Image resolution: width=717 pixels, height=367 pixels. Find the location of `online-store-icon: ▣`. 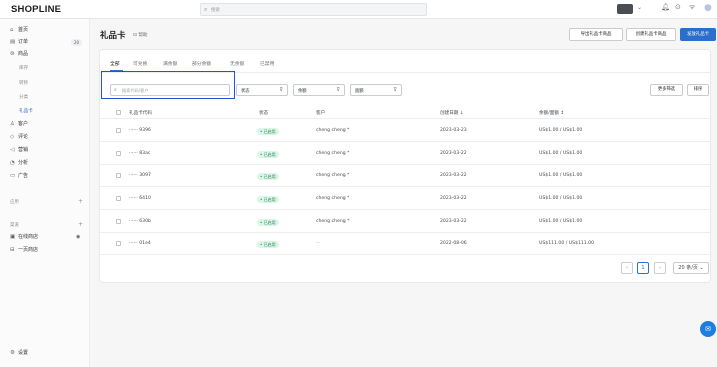

online-store-icon: ▣ is located at coordinates (13, 237).